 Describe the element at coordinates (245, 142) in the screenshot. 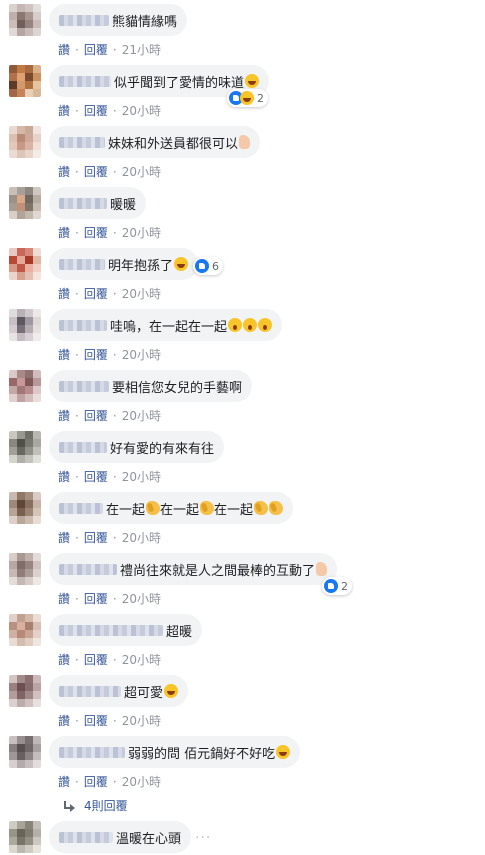

I see `thumbs-up-emoji-icon` at that location.